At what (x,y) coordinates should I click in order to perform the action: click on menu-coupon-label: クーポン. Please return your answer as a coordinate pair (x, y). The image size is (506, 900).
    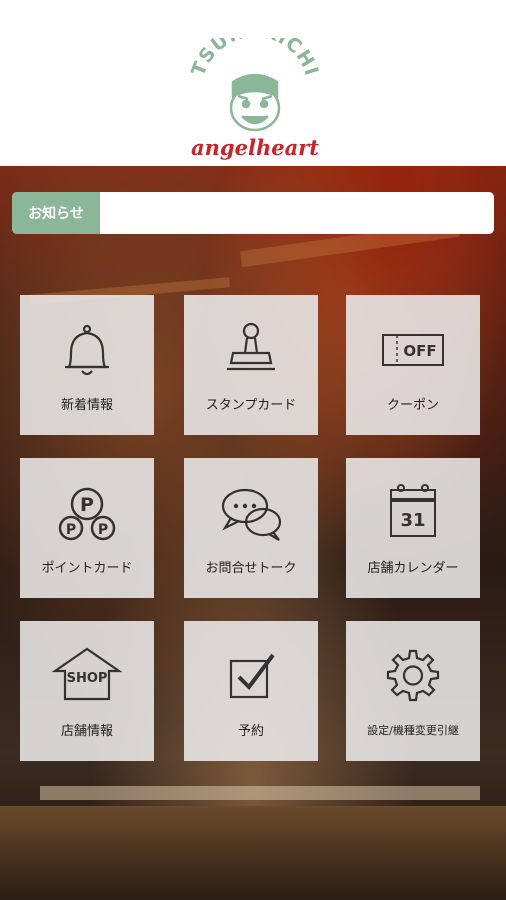
    Looking at the image, I should click on (412, 405).